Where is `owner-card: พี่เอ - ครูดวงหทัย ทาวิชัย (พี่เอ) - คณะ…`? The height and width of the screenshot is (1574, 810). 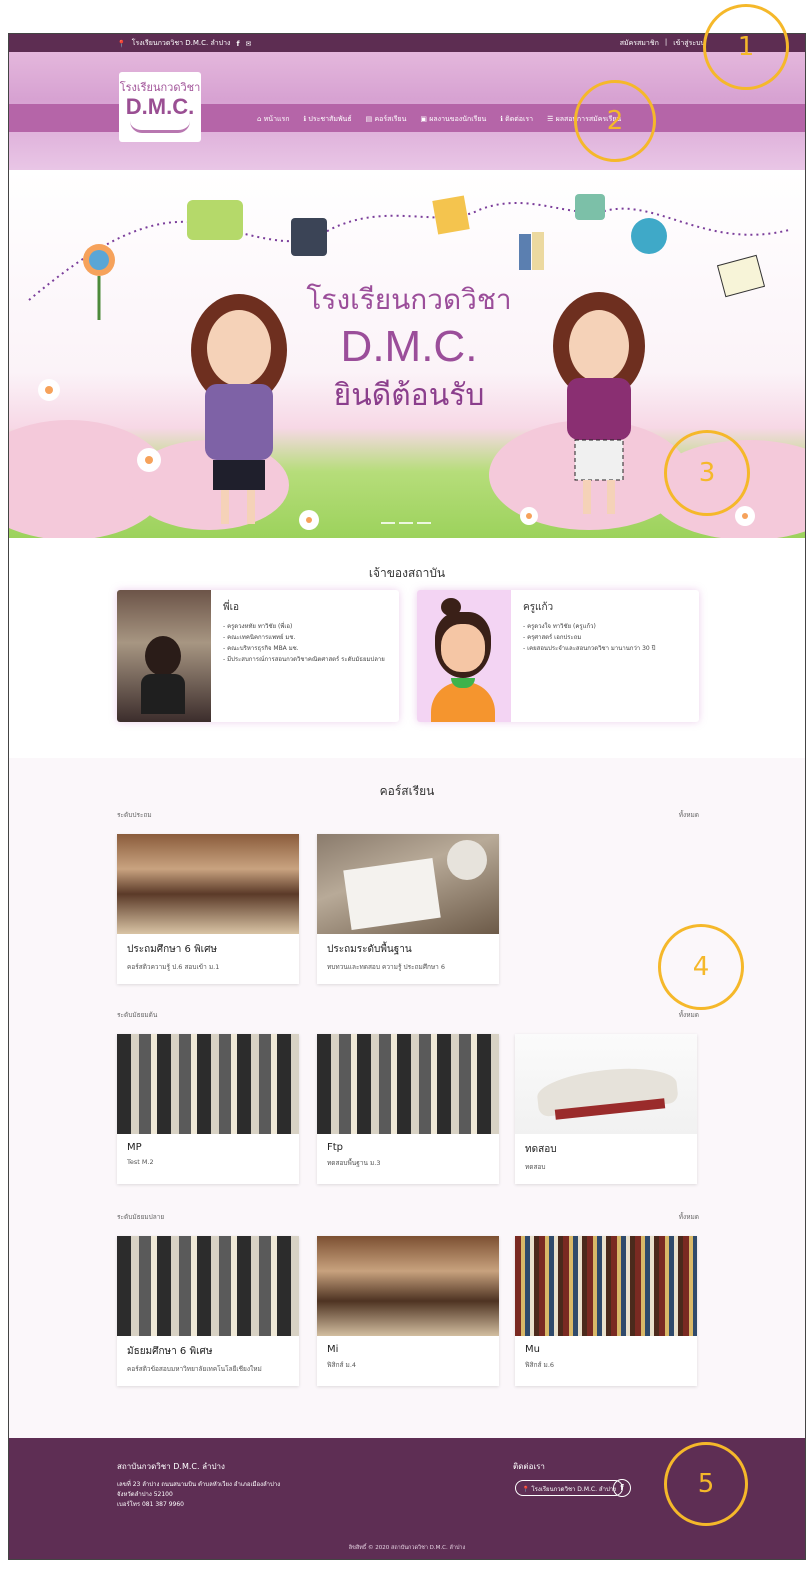
owner-card: พี่เอ - ครูดวงหทัย ทาวิชัย (พี่เอ) - คณะ… is located at coordinates (258, 656).